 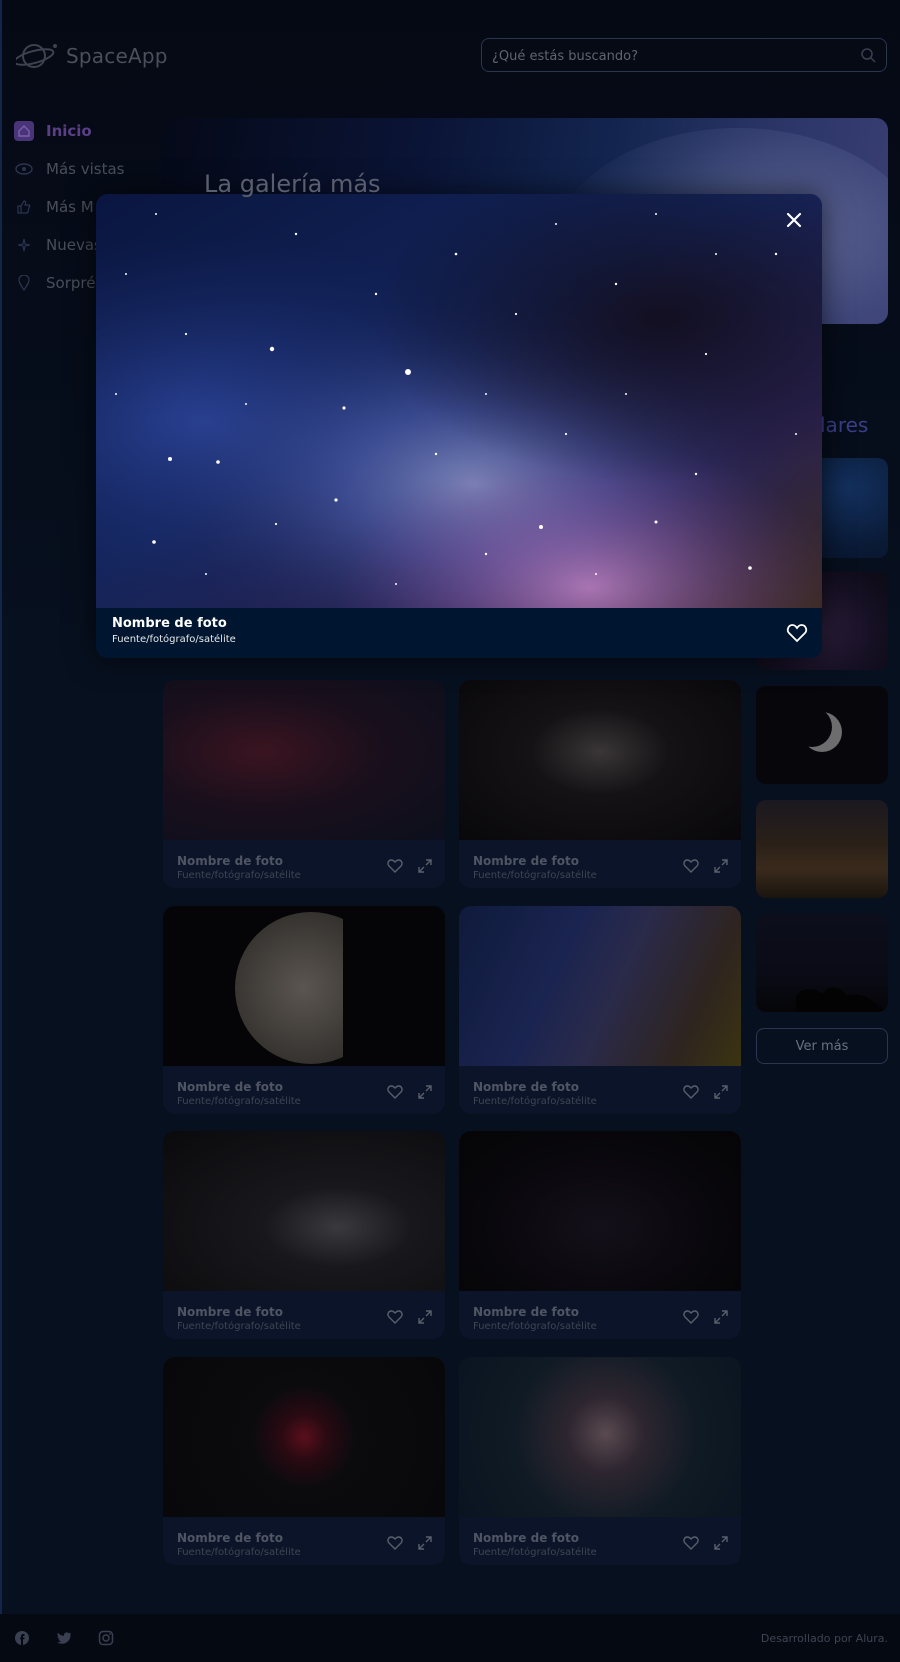 I want to click on footer-credits: Desarrollado por Alura., so click(x=824, y=1638).